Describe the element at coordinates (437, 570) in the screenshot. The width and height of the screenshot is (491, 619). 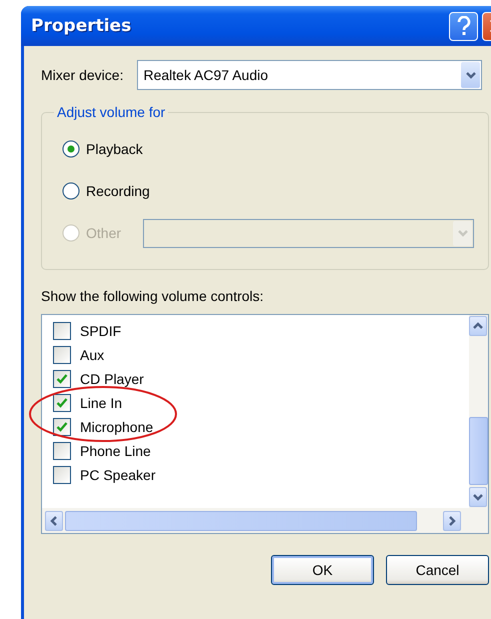
I see `dialog-button: Cancel` at that location.